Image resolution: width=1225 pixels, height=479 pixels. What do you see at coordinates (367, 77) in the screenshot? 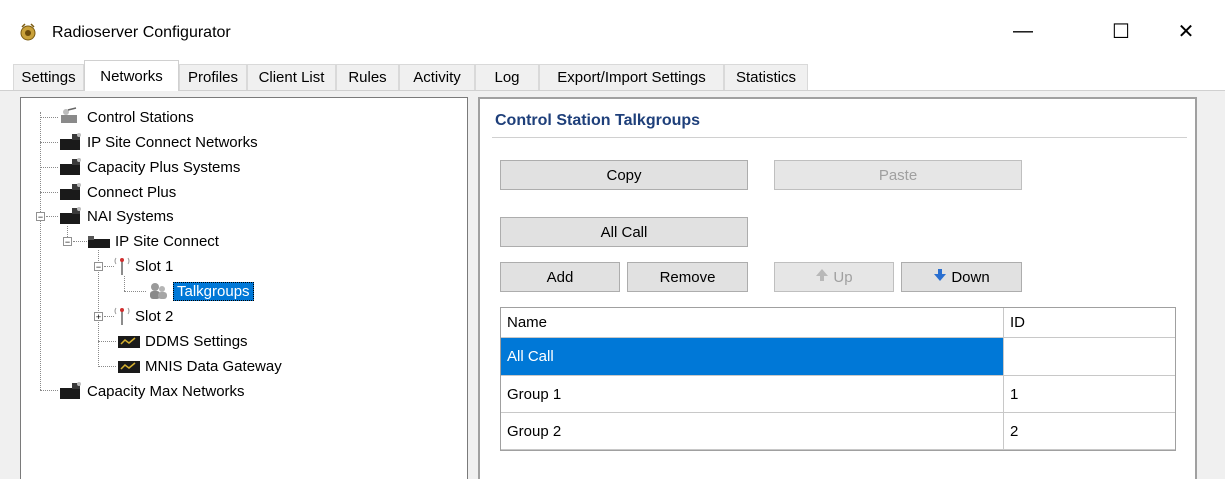
I see `tab-rules: Rules` at bounding box center [367, 77].